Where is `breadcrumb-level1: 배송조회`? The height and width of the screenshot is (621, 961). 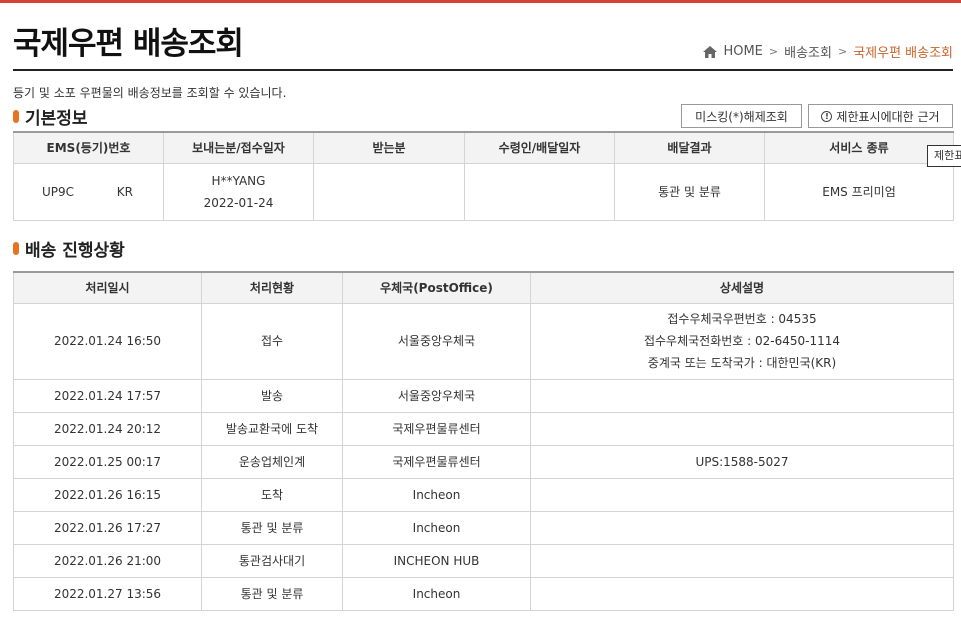 breadcrumb-level1: 배송조회 is located at coordinates (808, 51).